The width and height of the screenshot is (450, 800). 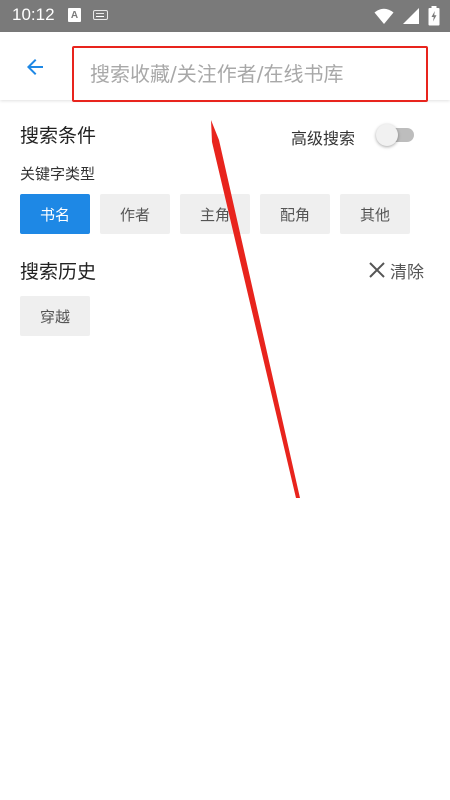 I want to click on chip-protagonist: 主角, so click(x=215, y=214).